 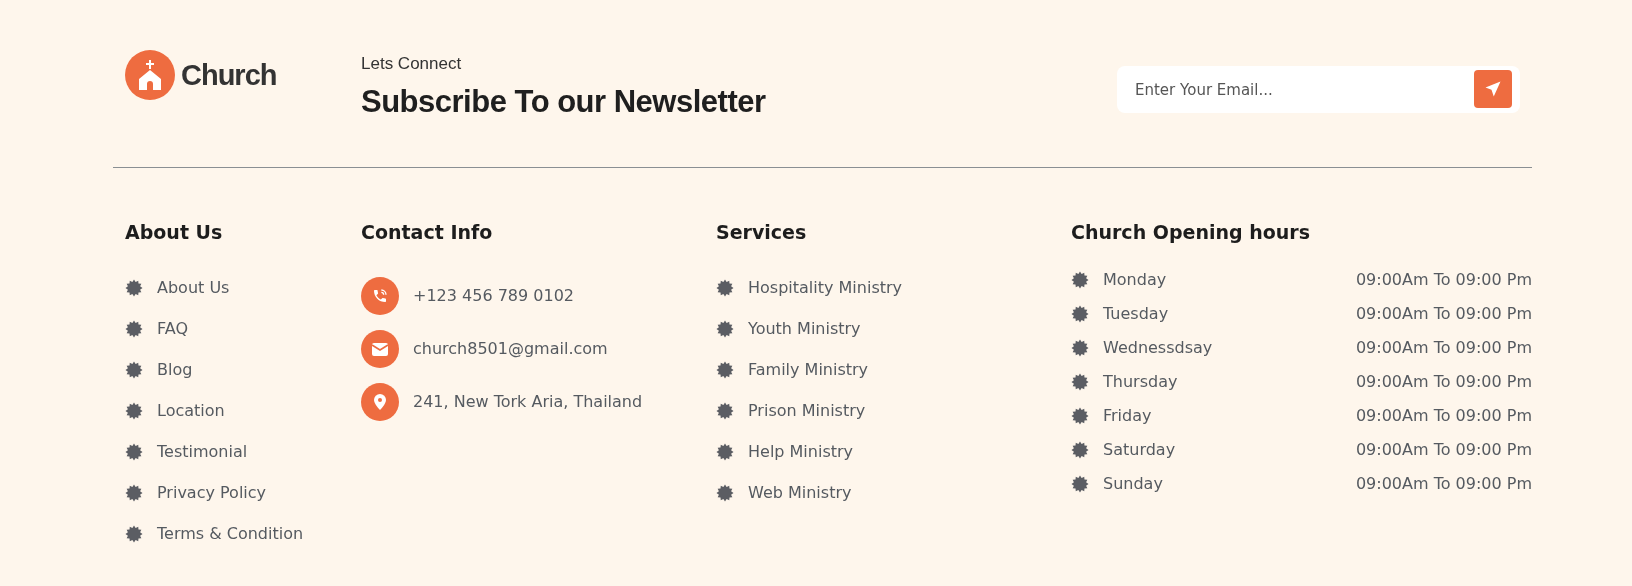 What do you see at coordinates (493, 296) in the screenshot?
I see `contact-text: +123 456 789 0102` at bounding box center [493, 296].